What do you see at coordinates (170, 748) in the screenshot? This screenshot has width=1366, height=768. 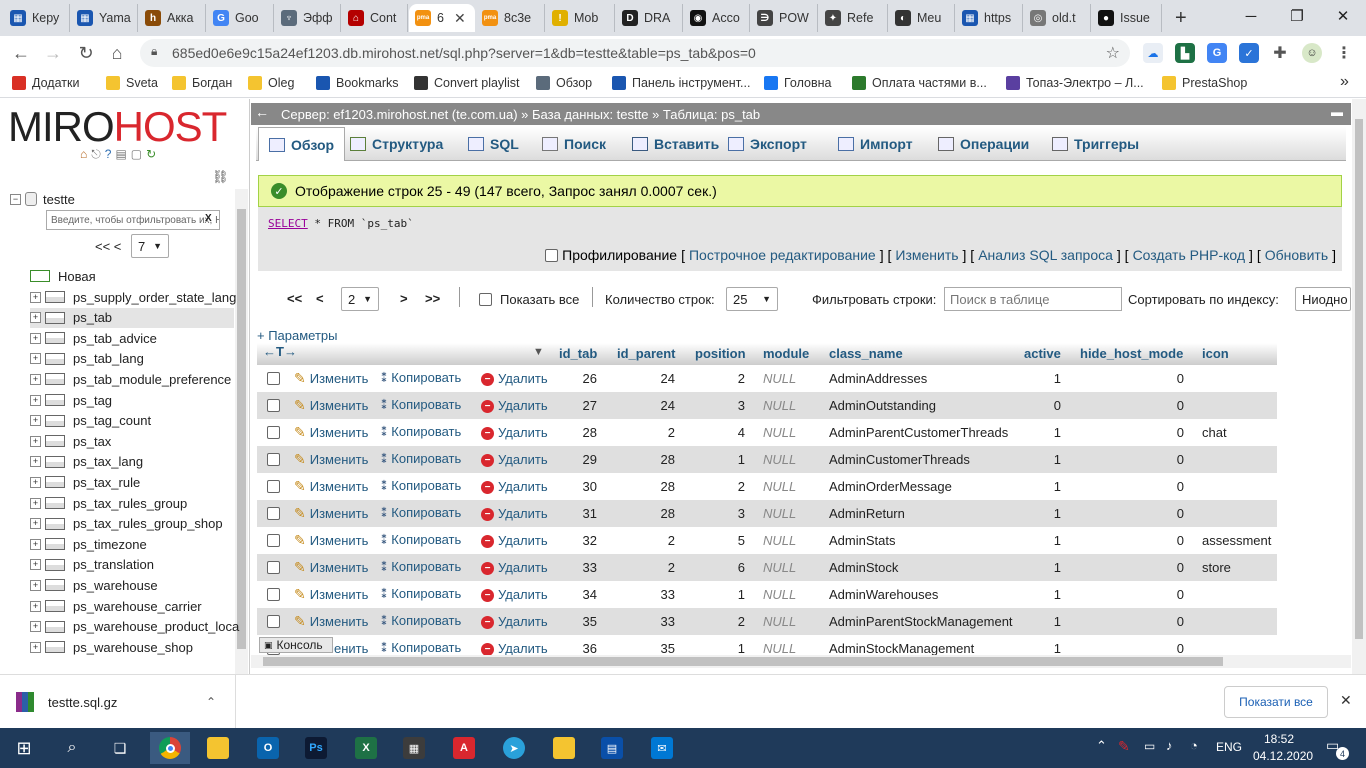 I see `chrome-taskbar-icon` at bounding box center [170, 748].